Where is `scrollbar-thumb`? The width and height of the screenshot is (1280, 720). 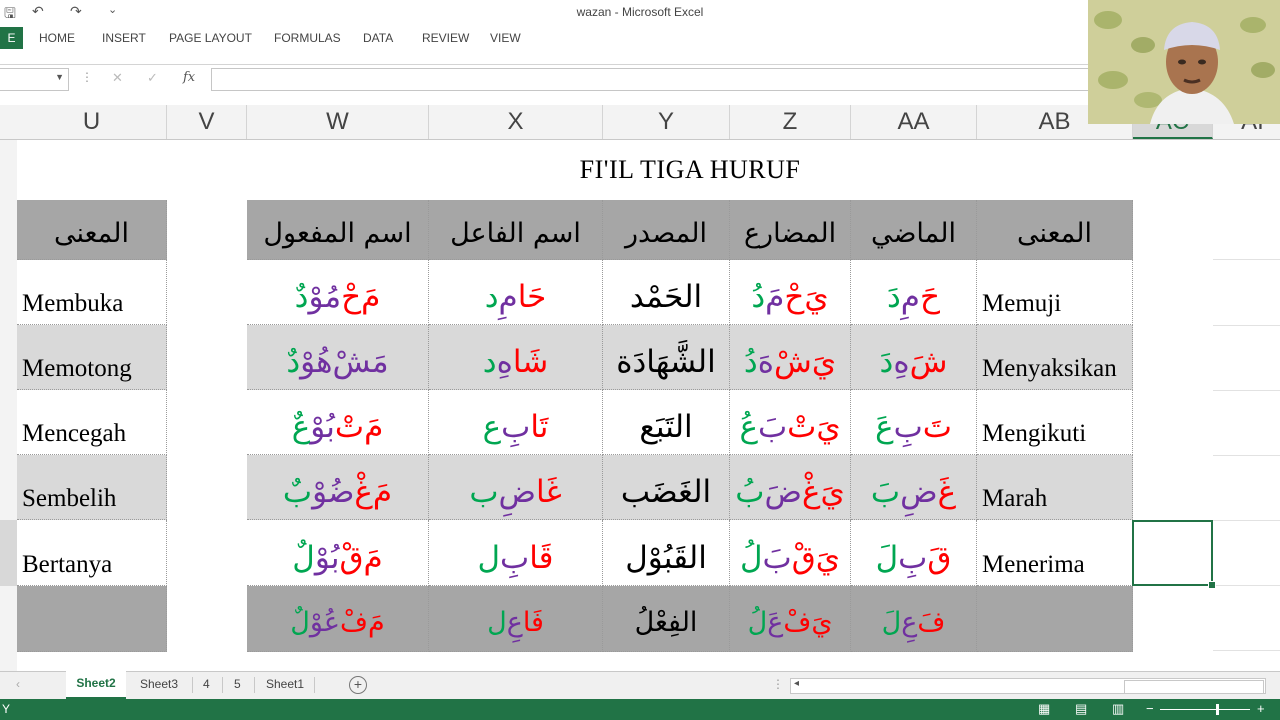 scrollbar-thumb is located at coordinates (1194, 687).